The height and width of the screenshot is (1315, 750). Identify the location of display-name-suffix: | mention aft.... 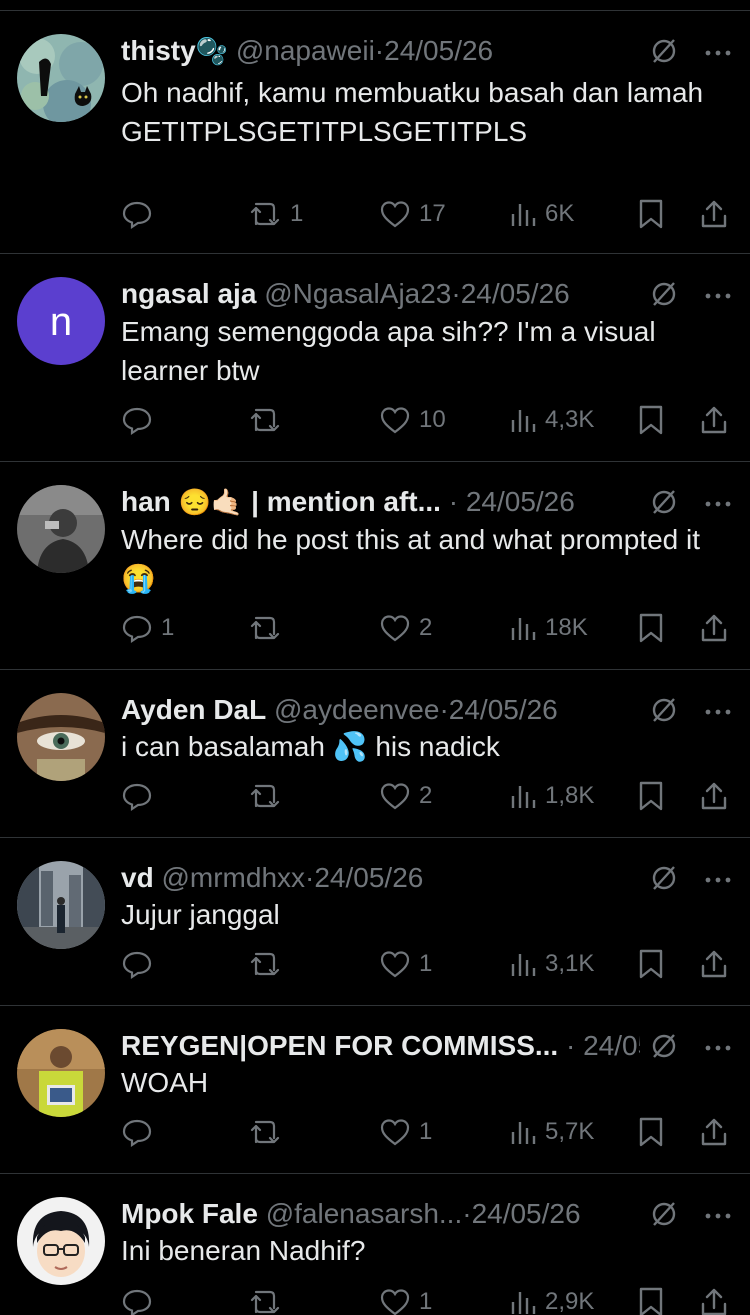
(346, 501).